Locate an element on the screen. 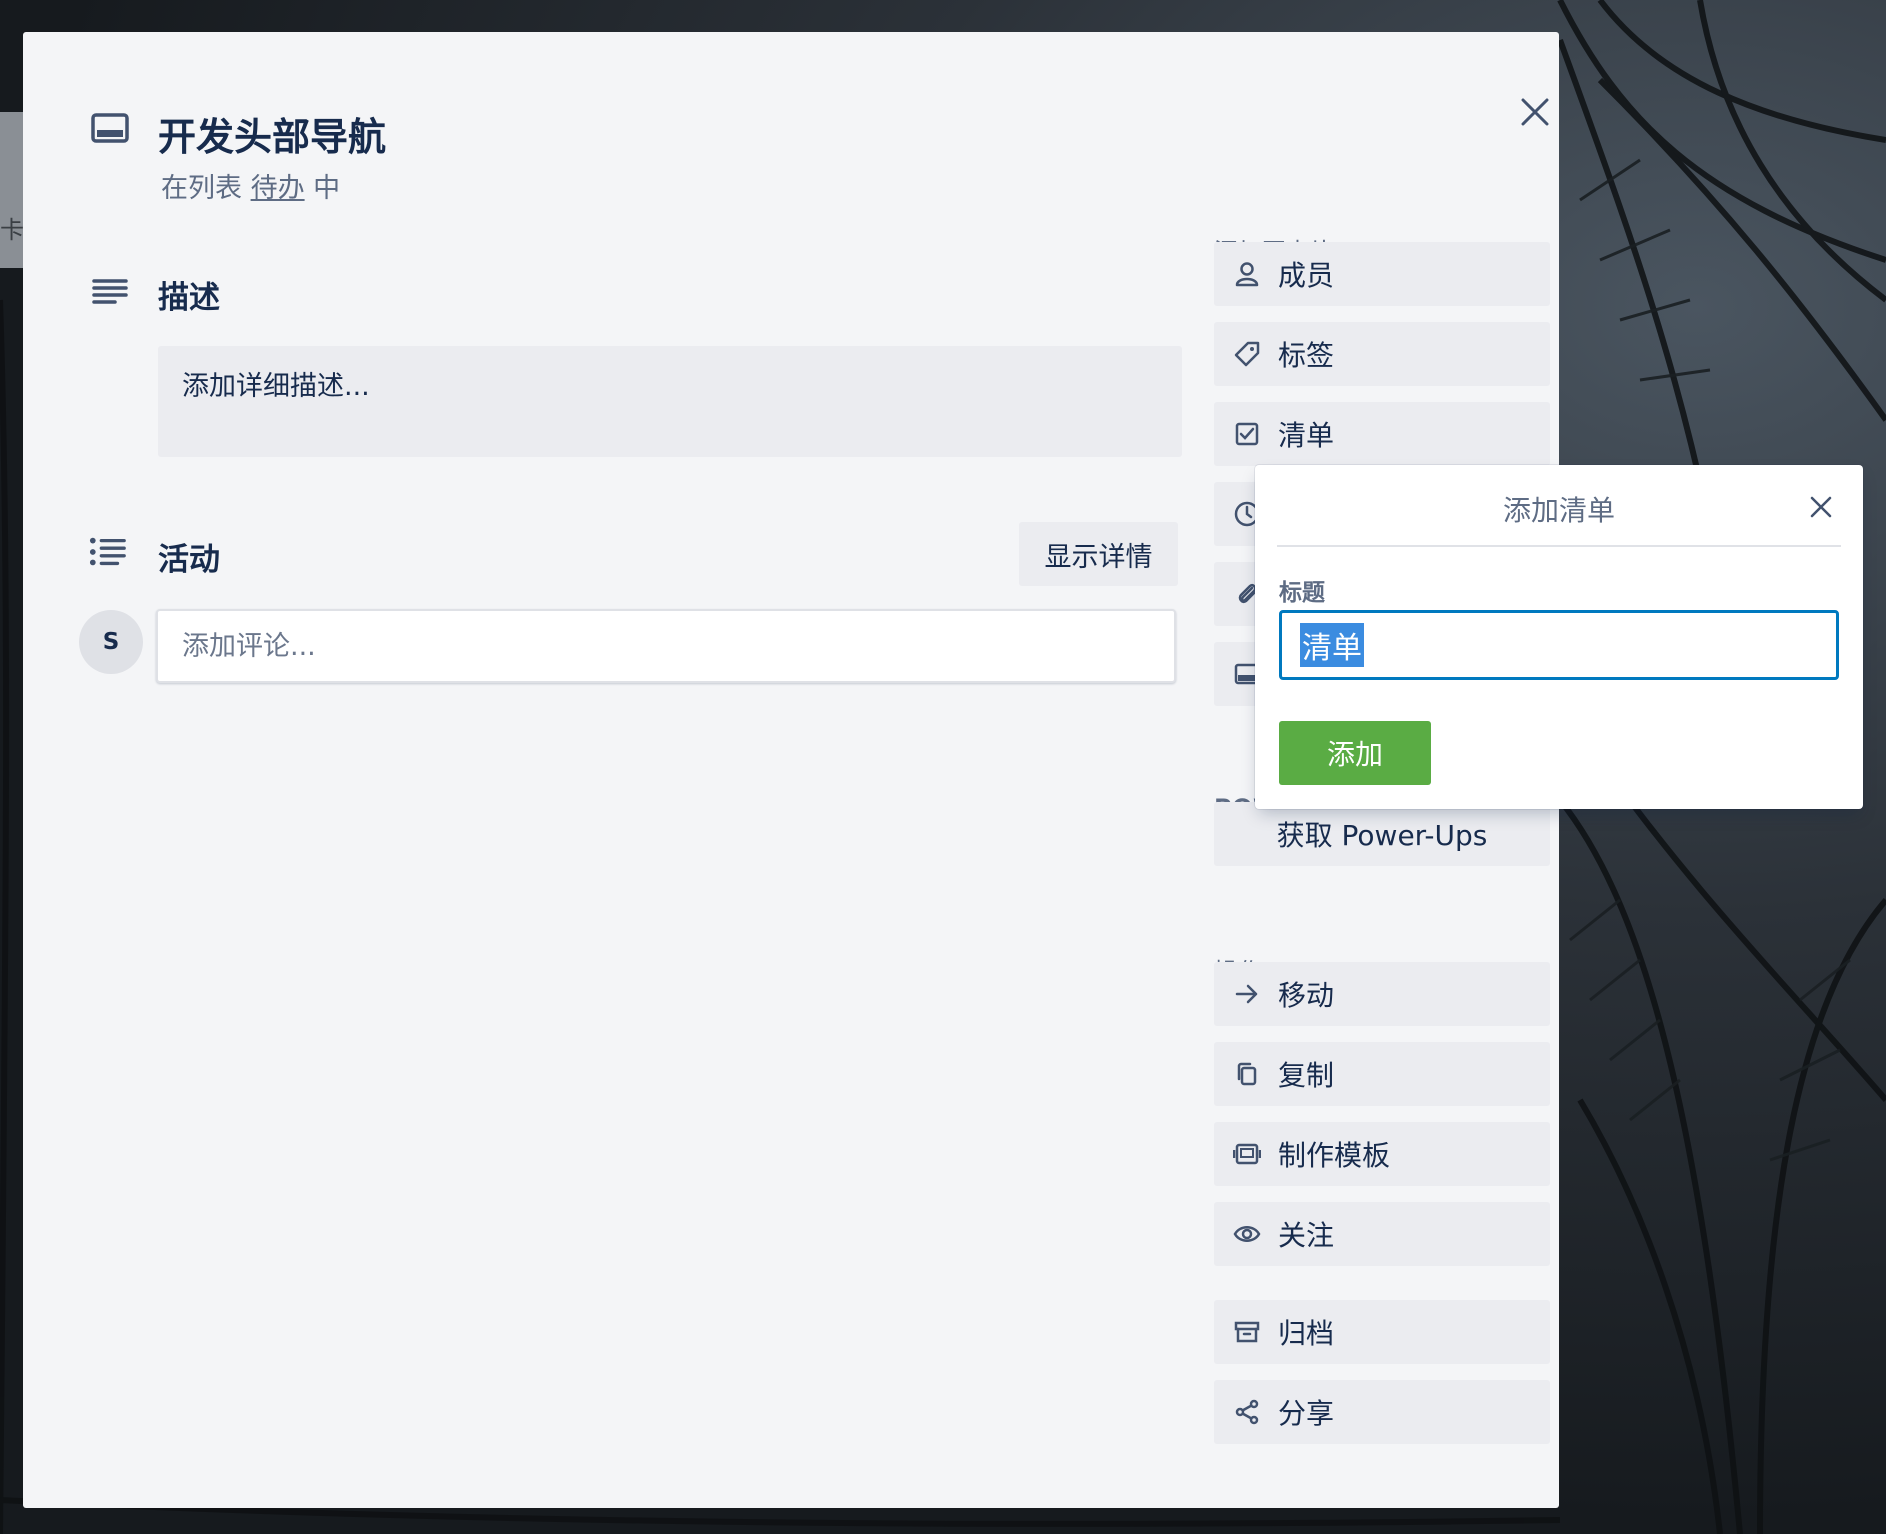 The image size is (1886, 1534). popover-separator is located at coordinates (1559, 546).